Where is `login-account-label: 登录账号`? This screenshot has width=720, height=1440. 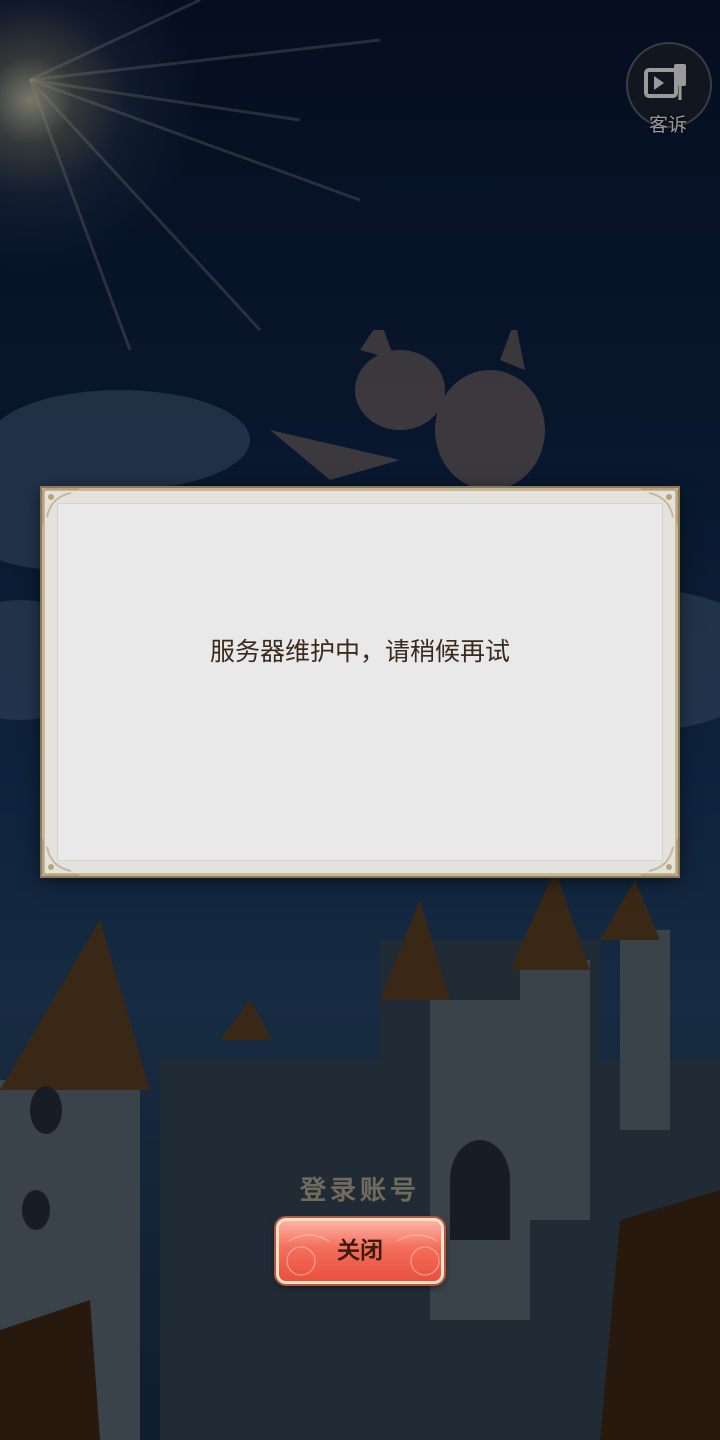 login-account-label: 登录账号 is located at coordinates (359, 1191).